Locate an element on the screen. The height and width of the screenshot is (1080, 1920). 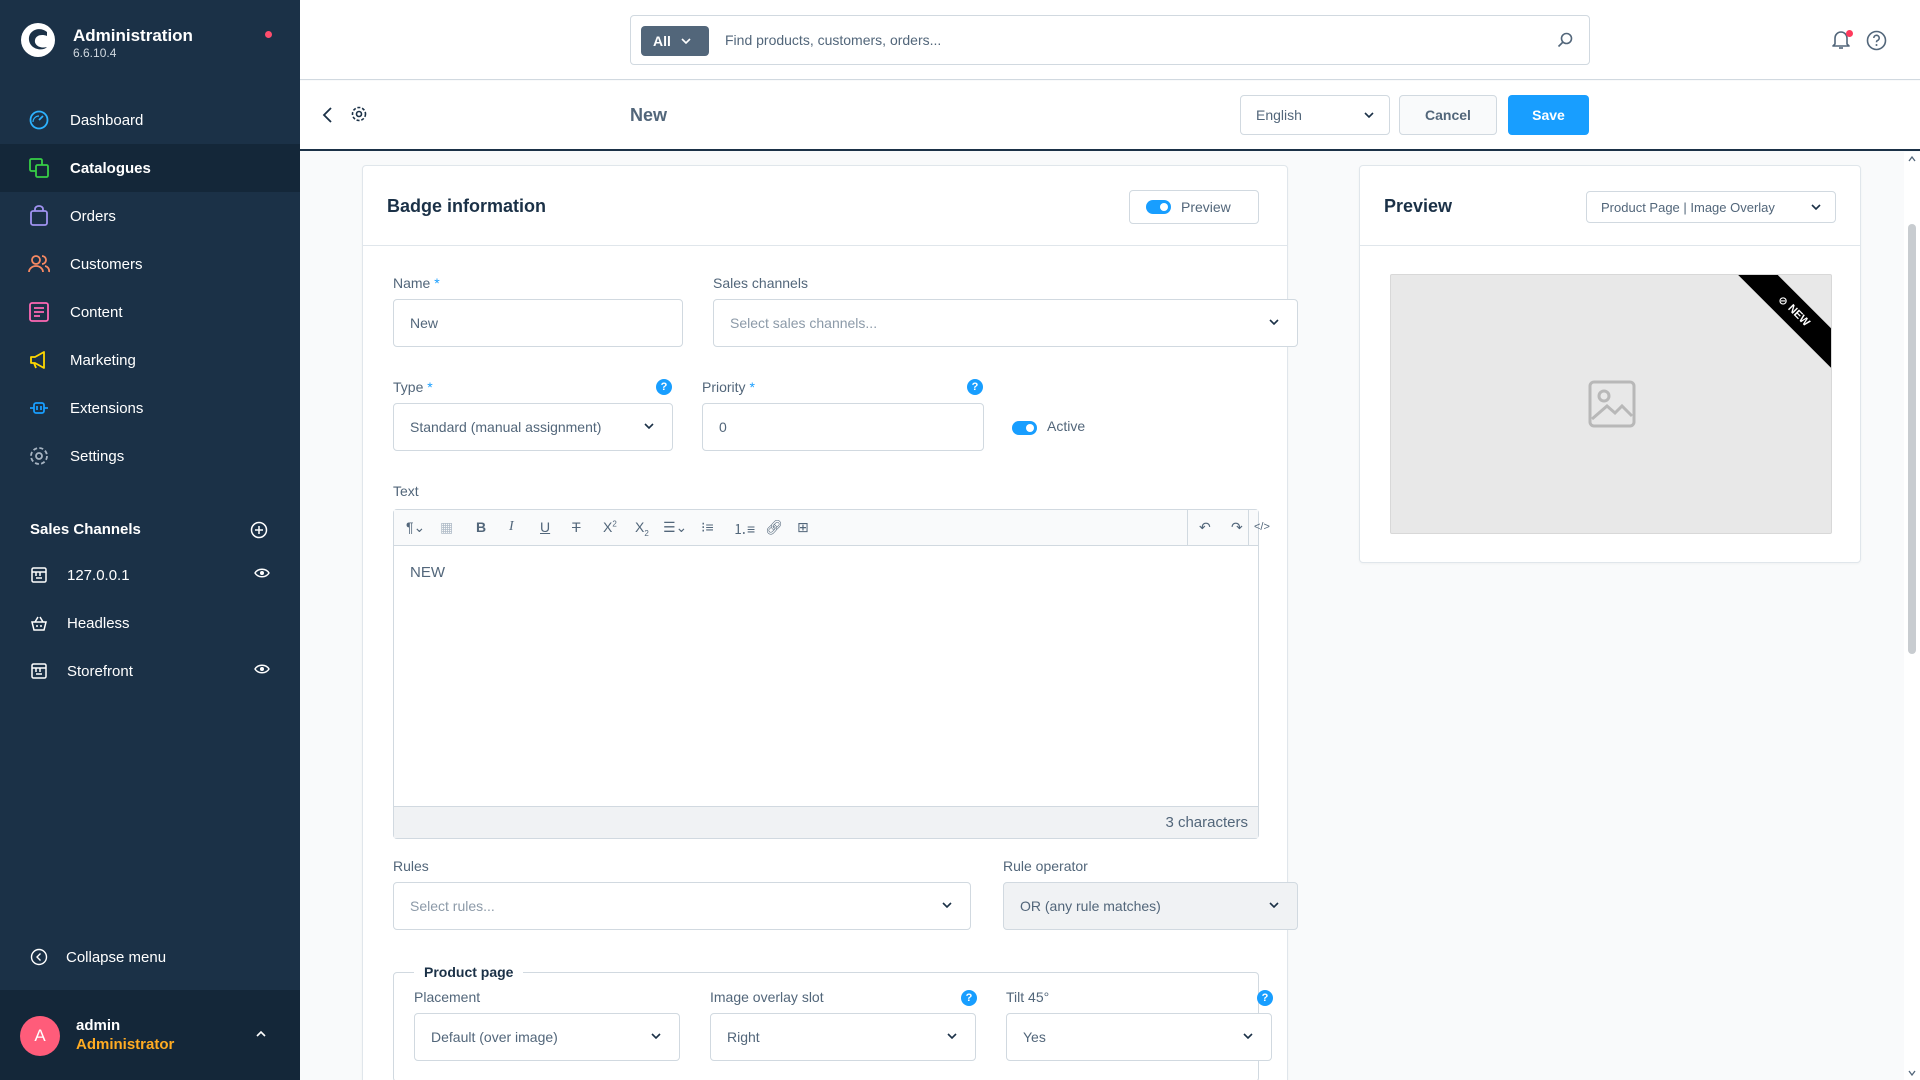
nav-catalogues: Catalogues is located at coordinates (150, 168).